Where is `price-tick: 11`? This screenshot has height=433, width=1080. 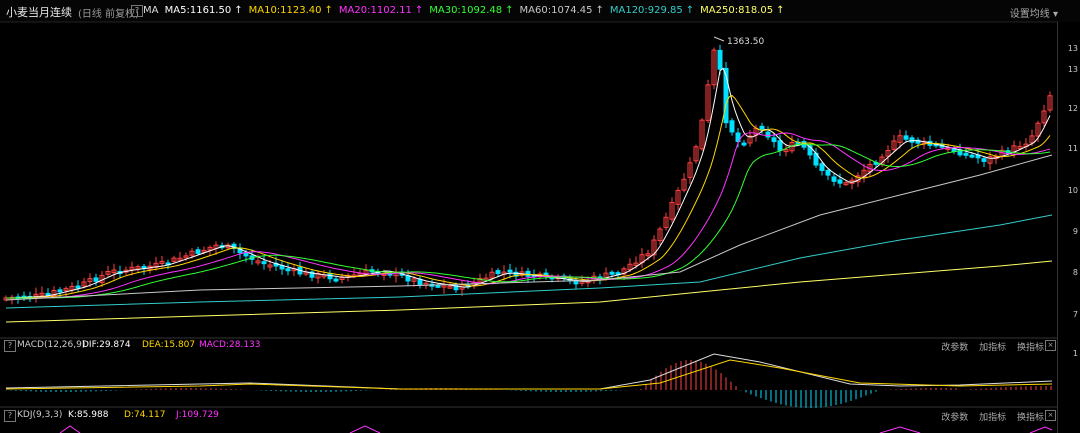
price-tick: 11 is located at coordinates (1072, 148).